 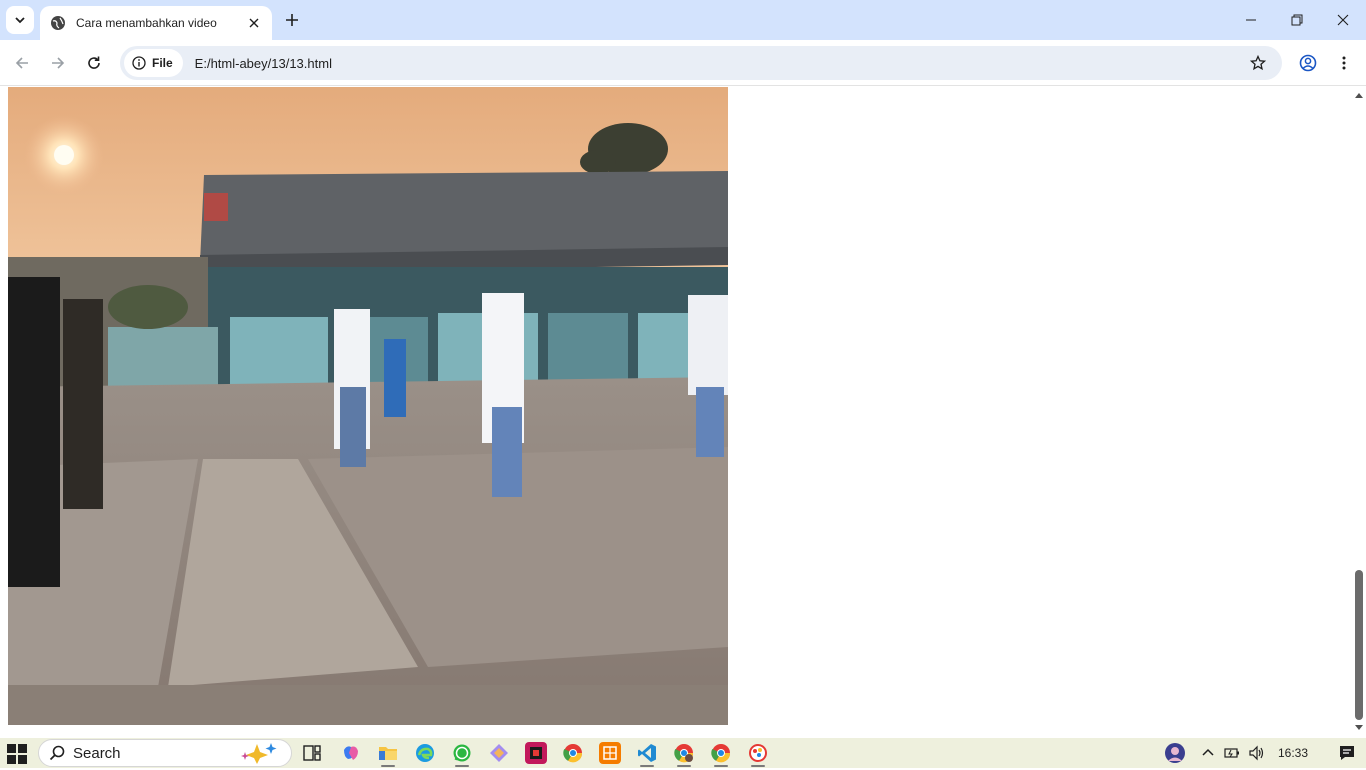 I want to click on sparkle-icon, so click(x=259, y=753).